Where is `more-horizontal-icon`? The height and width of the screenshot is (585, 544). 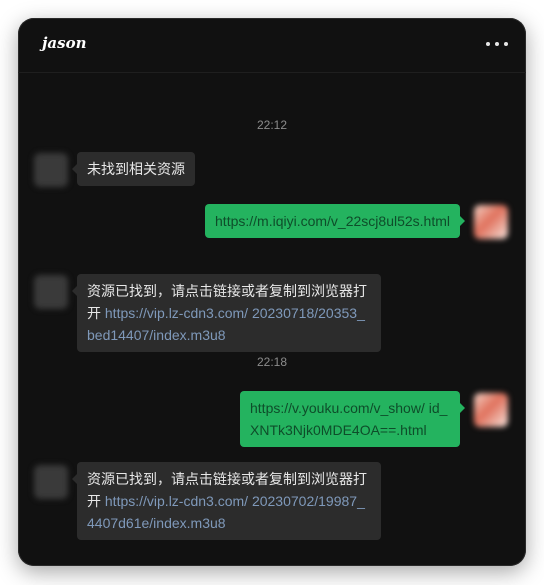 more-horizontal-icon is located at coordinates (497, 44).